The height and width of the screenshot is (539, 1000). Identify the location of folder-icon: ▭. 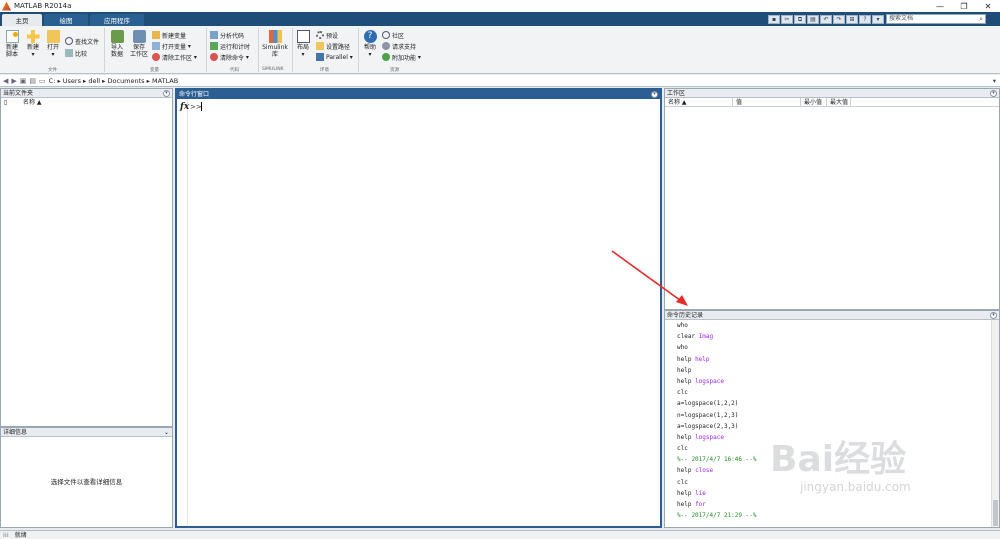
(42, 80).